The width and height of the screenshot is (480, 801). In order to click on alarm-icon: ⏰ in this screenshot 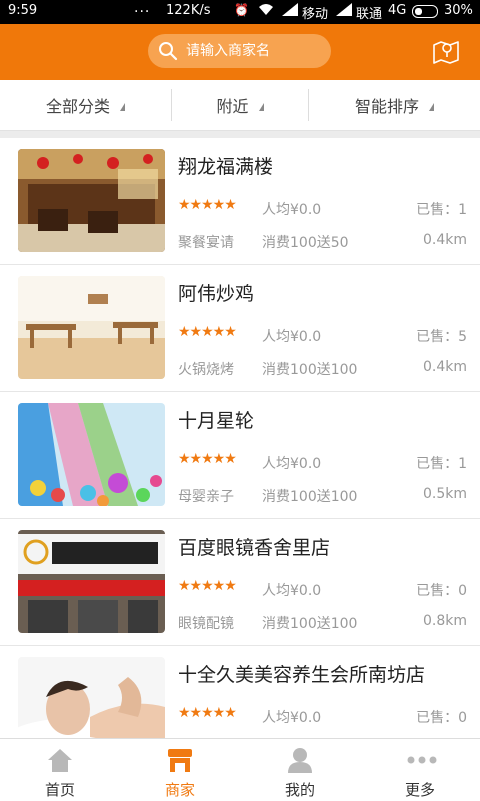, I will do `click(241, 10)`.